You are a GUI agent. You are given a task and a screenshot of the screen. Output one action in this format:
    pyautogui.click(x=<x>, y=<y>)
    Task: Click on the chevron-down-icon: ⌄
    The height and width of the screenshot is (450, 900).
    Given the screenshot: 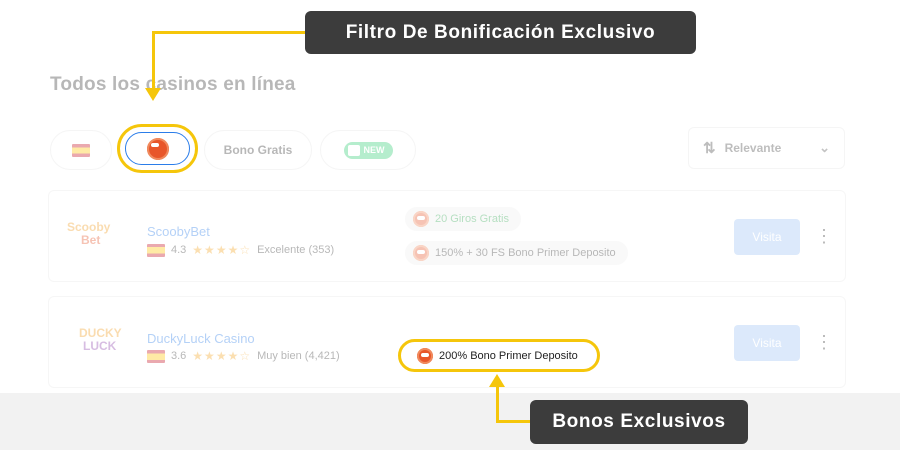 What is the action you would take?
    pyautogui.click(x=824, y=147)
    